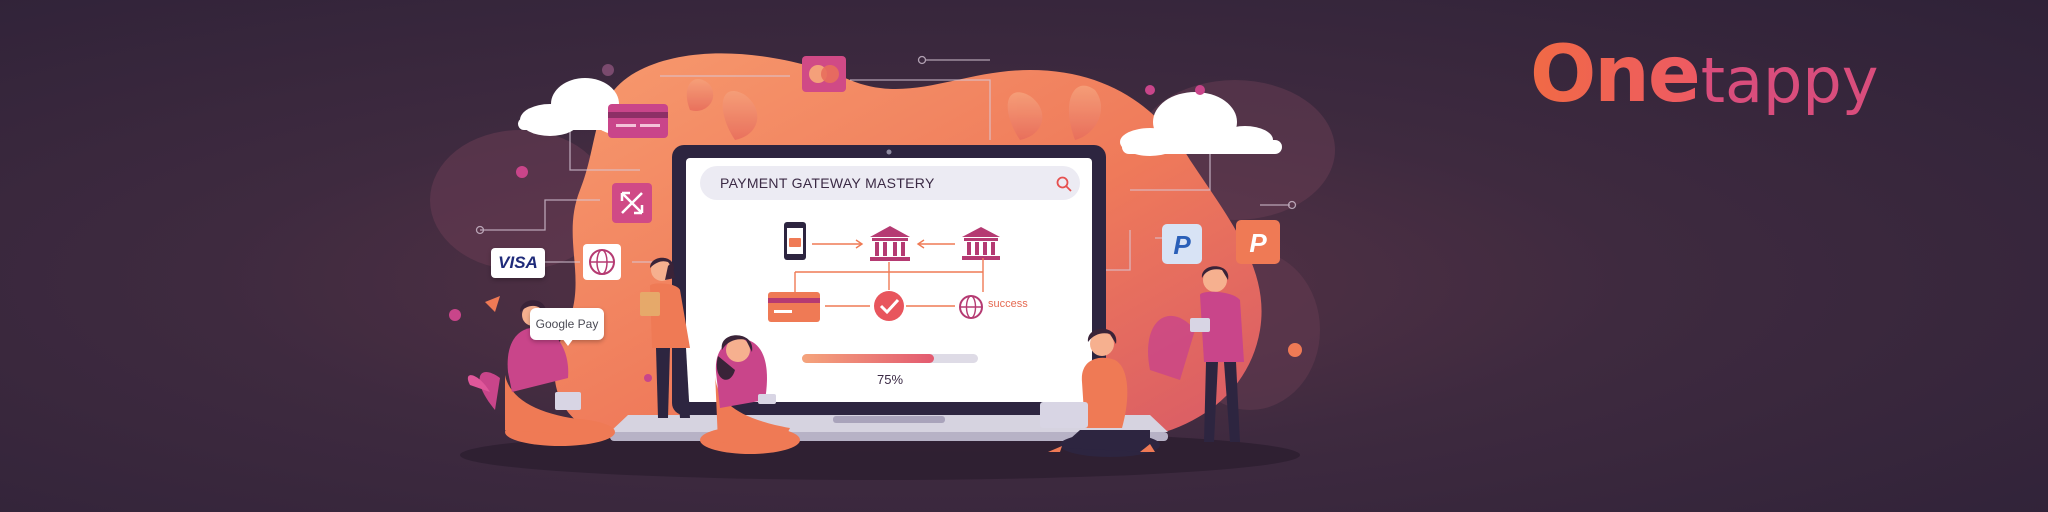  I want to click on brand-logo-tappy: tappy, so click(1789, 80).